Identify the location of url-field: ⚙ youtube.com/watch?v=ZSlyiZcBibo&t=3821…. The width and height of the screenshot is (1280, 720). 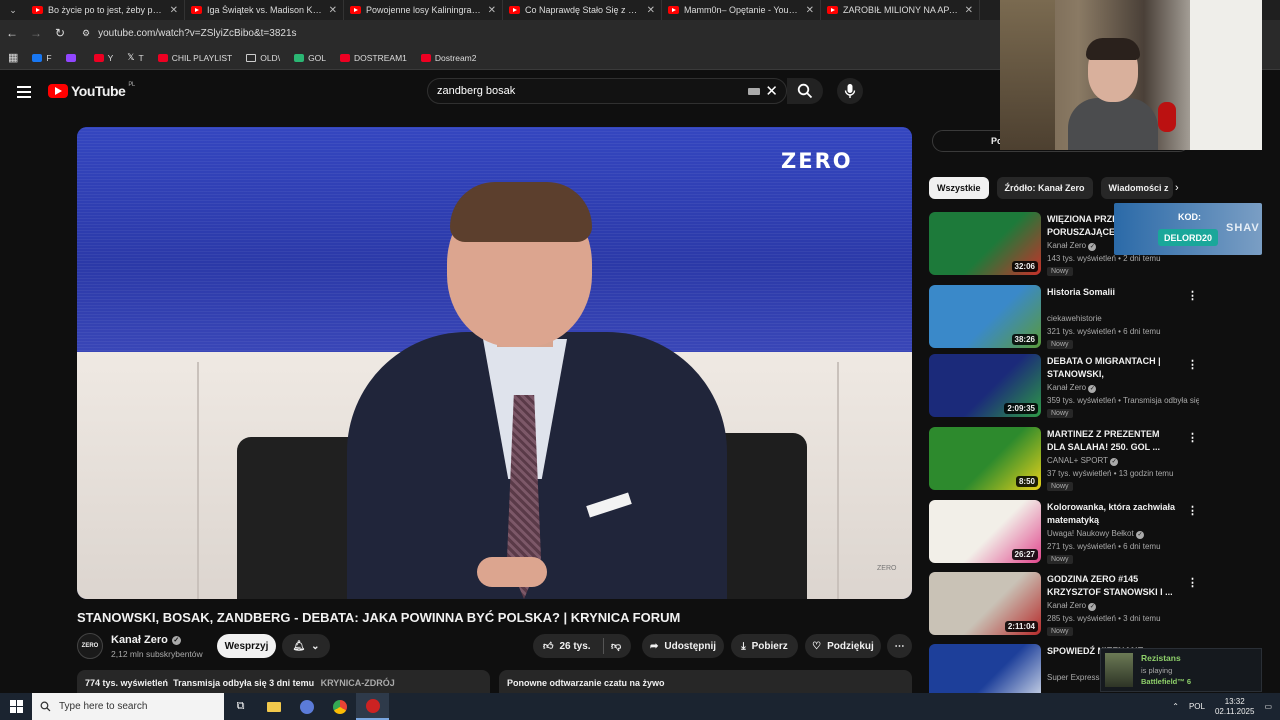
(189, 33).